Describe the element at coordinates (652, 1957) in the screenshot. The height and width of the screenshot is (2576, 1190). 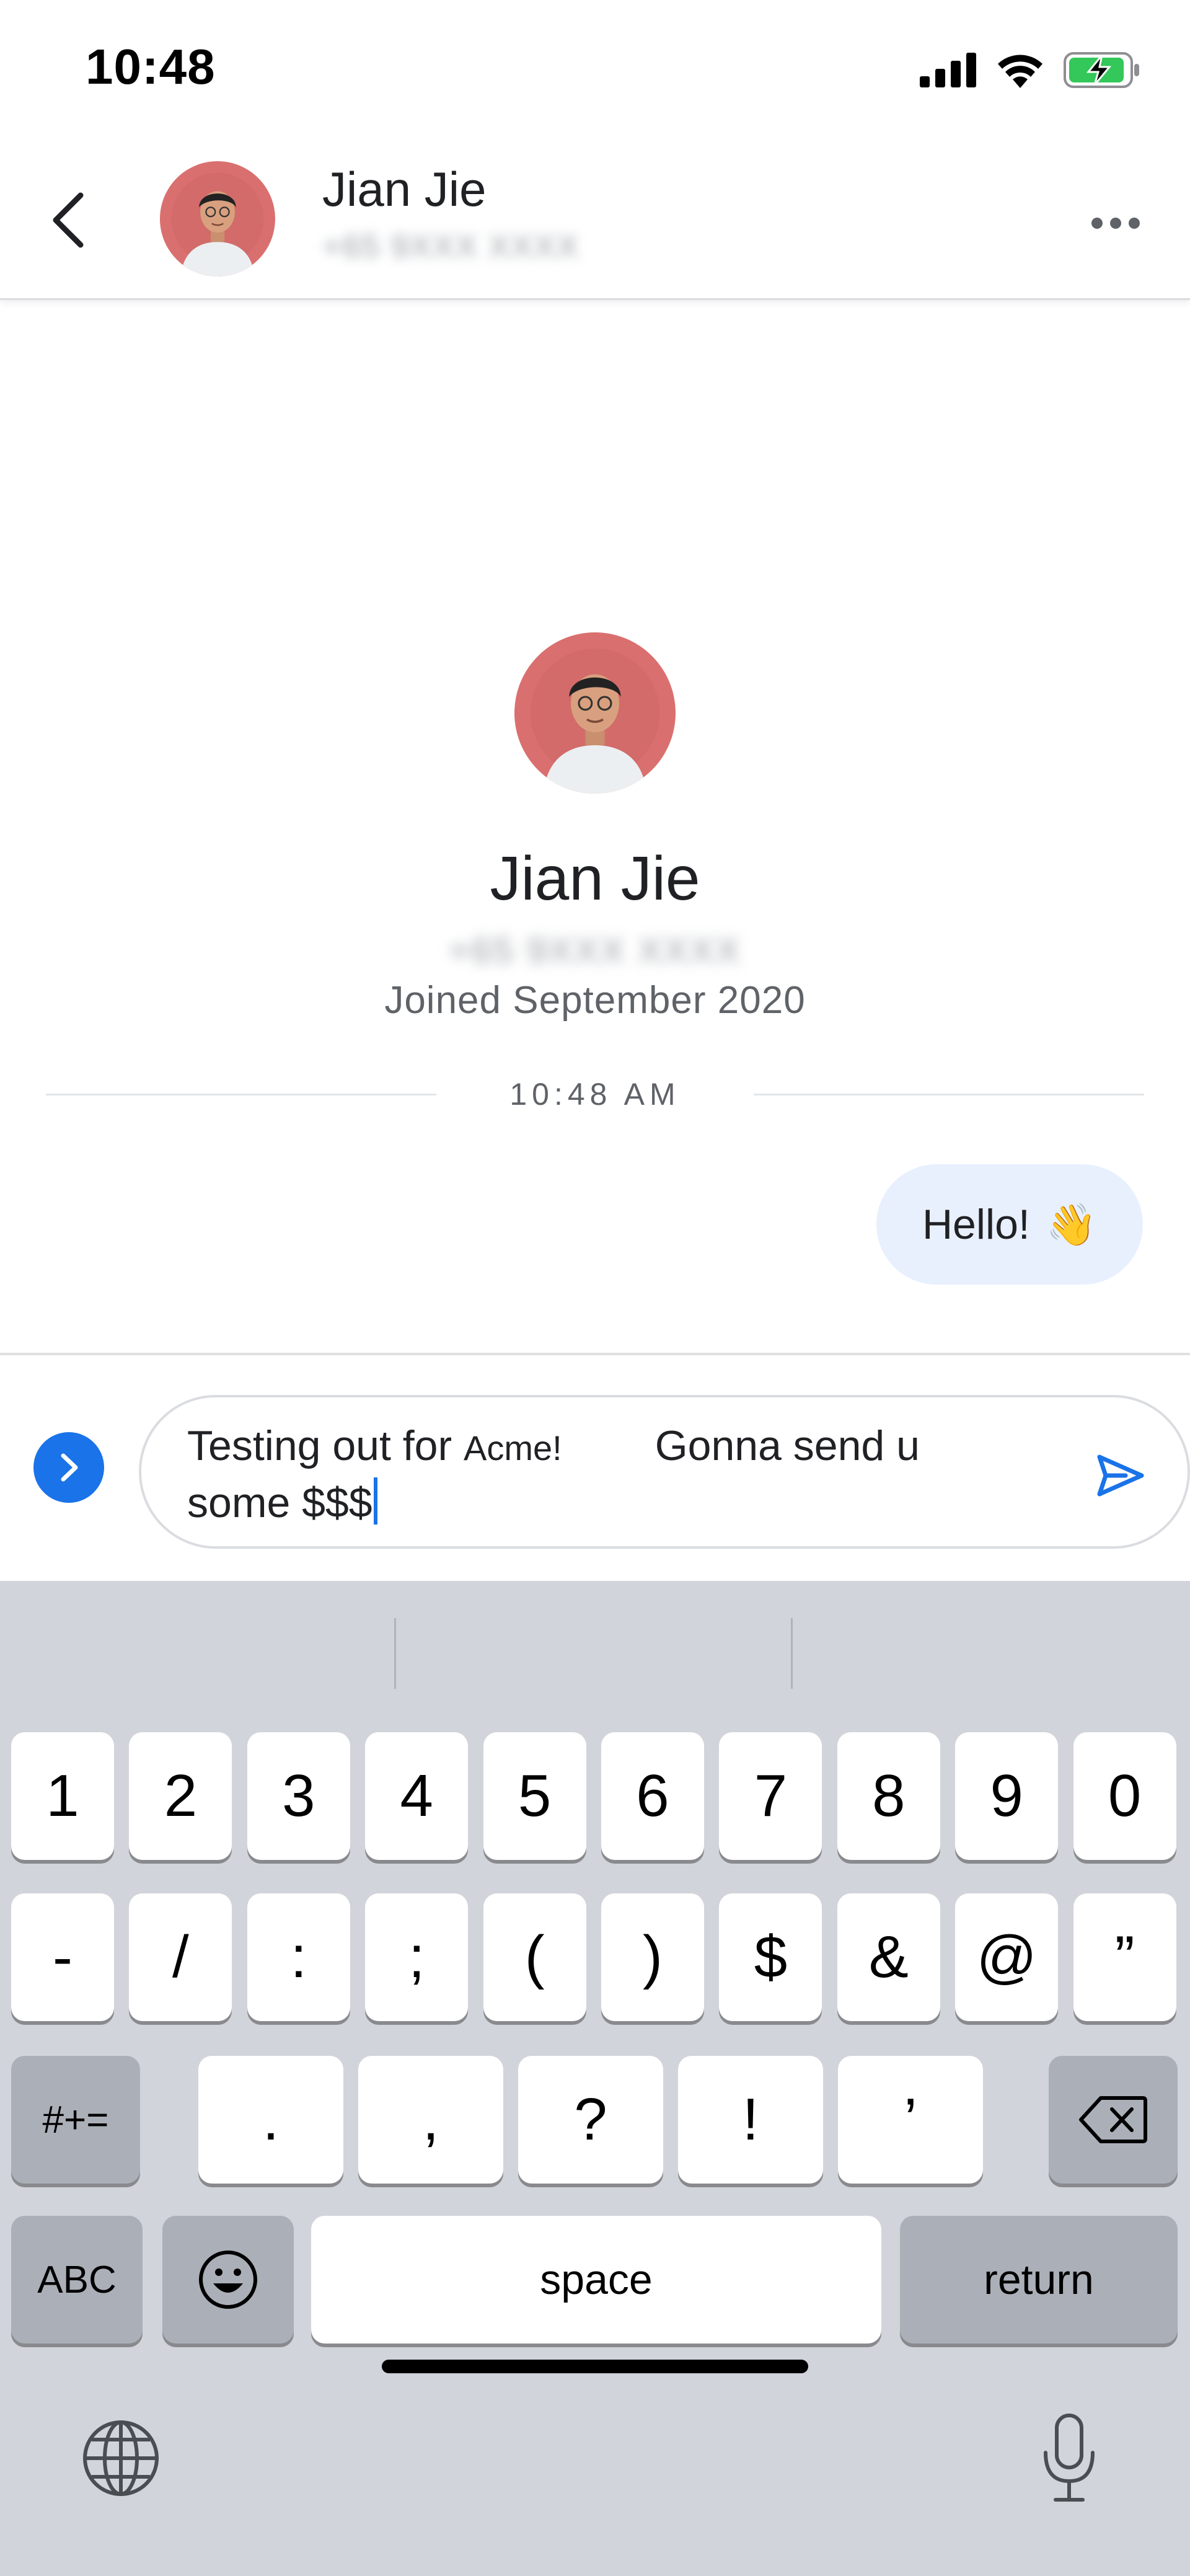
I see `character-key: )` at that location.